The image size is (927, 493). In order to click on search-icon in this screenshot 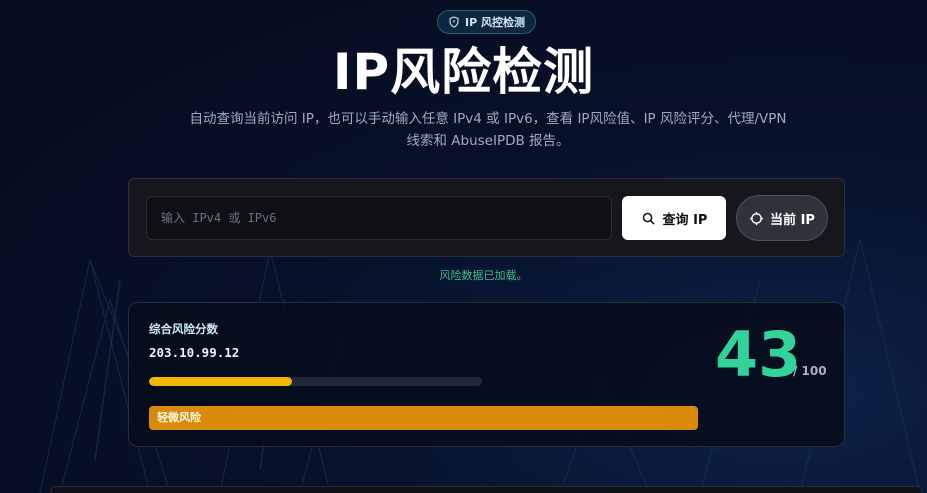, I will do `click(648, 218)`.